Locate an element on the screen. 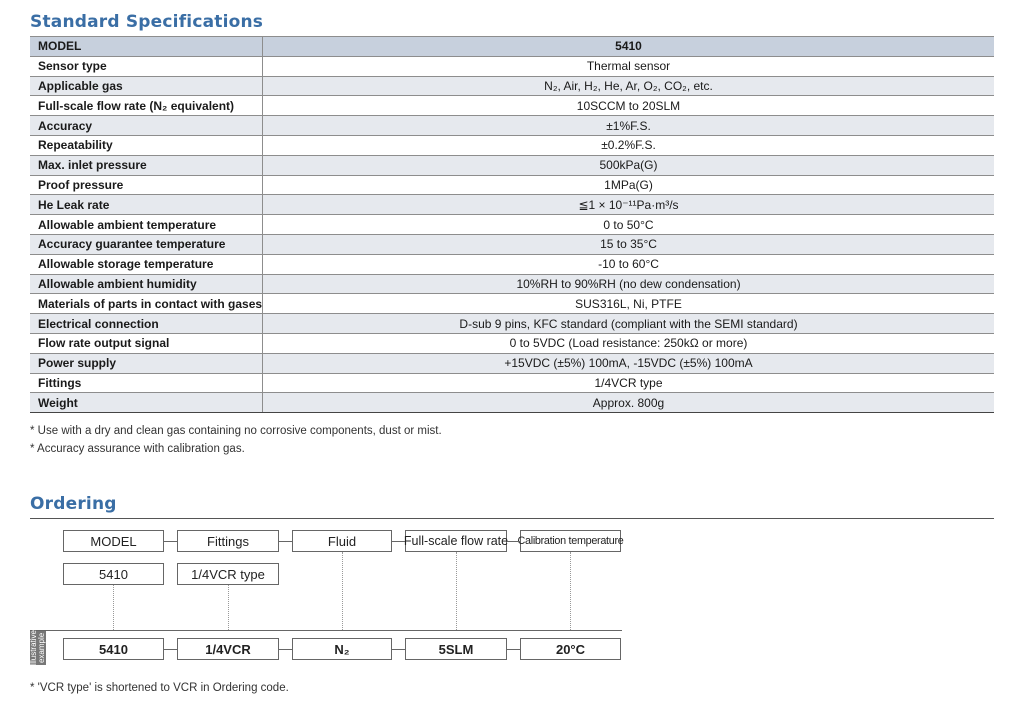  row-label: Flow rate output signal is located at coordinates (146, 343).